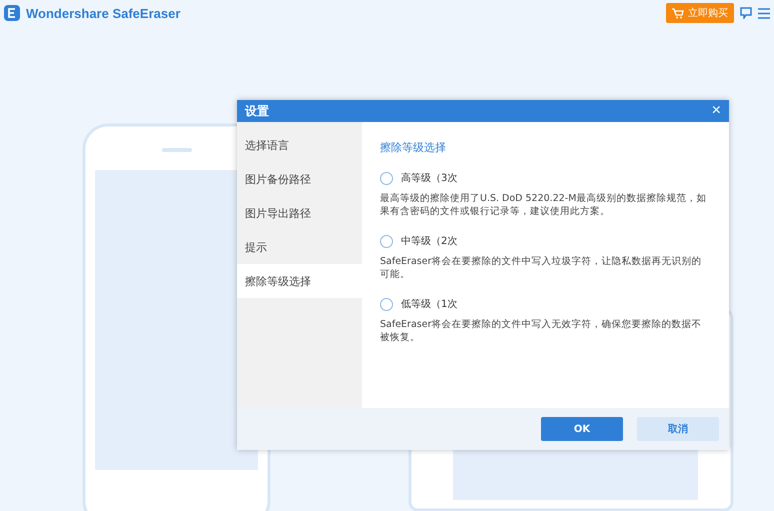  I want to click on option-label: 低等级（1次, so click(429, 304).